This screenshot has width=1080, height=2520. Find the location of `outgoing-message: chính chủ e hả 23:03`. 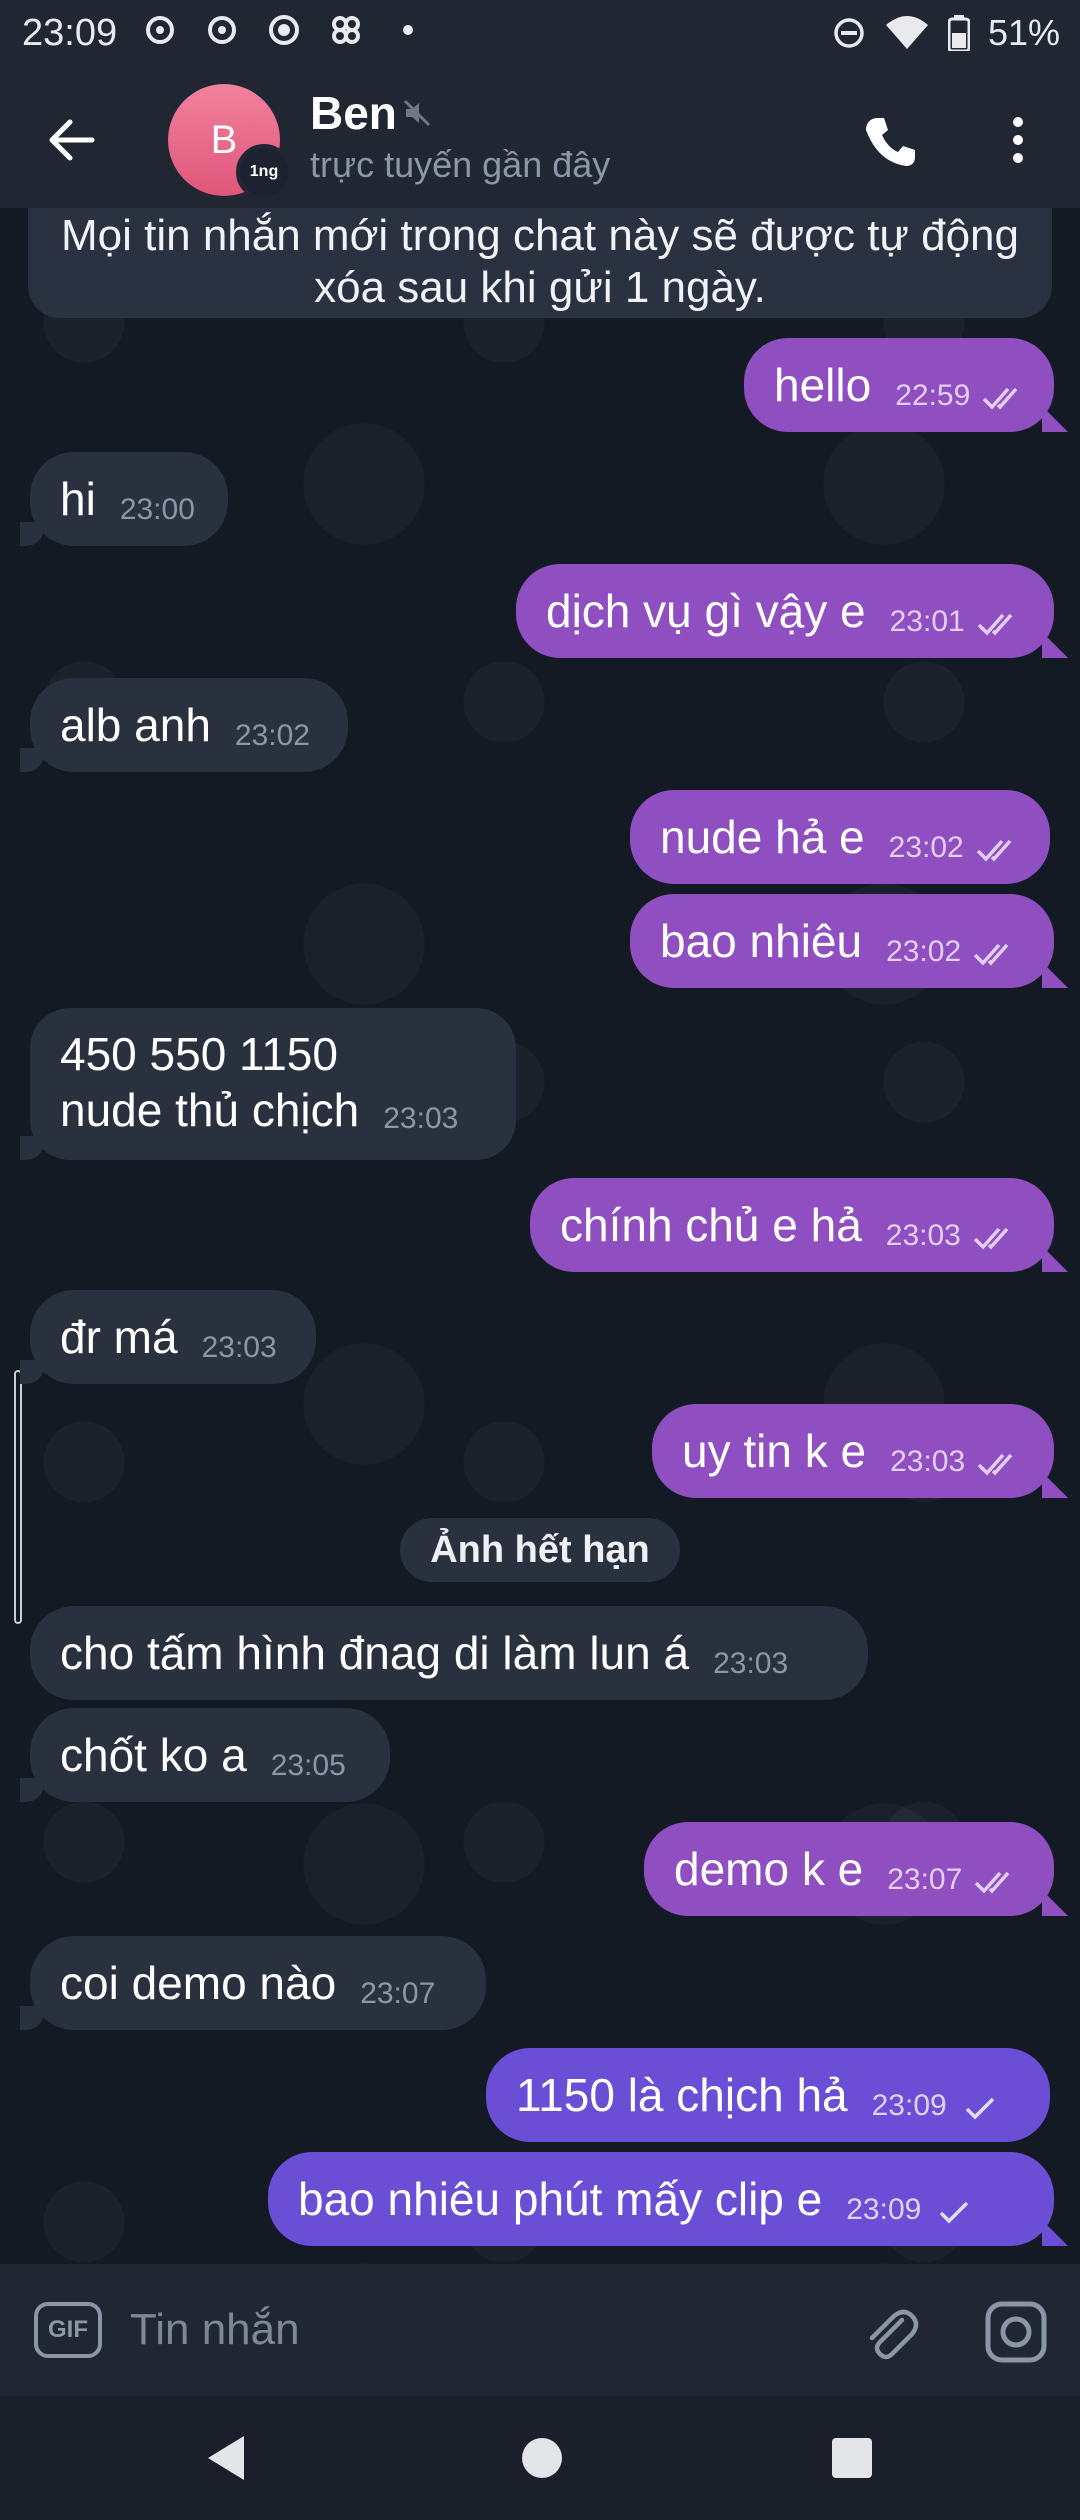

outgoing-message: chính chủ e hả 23:03 is located at coordinates (792, 1225).